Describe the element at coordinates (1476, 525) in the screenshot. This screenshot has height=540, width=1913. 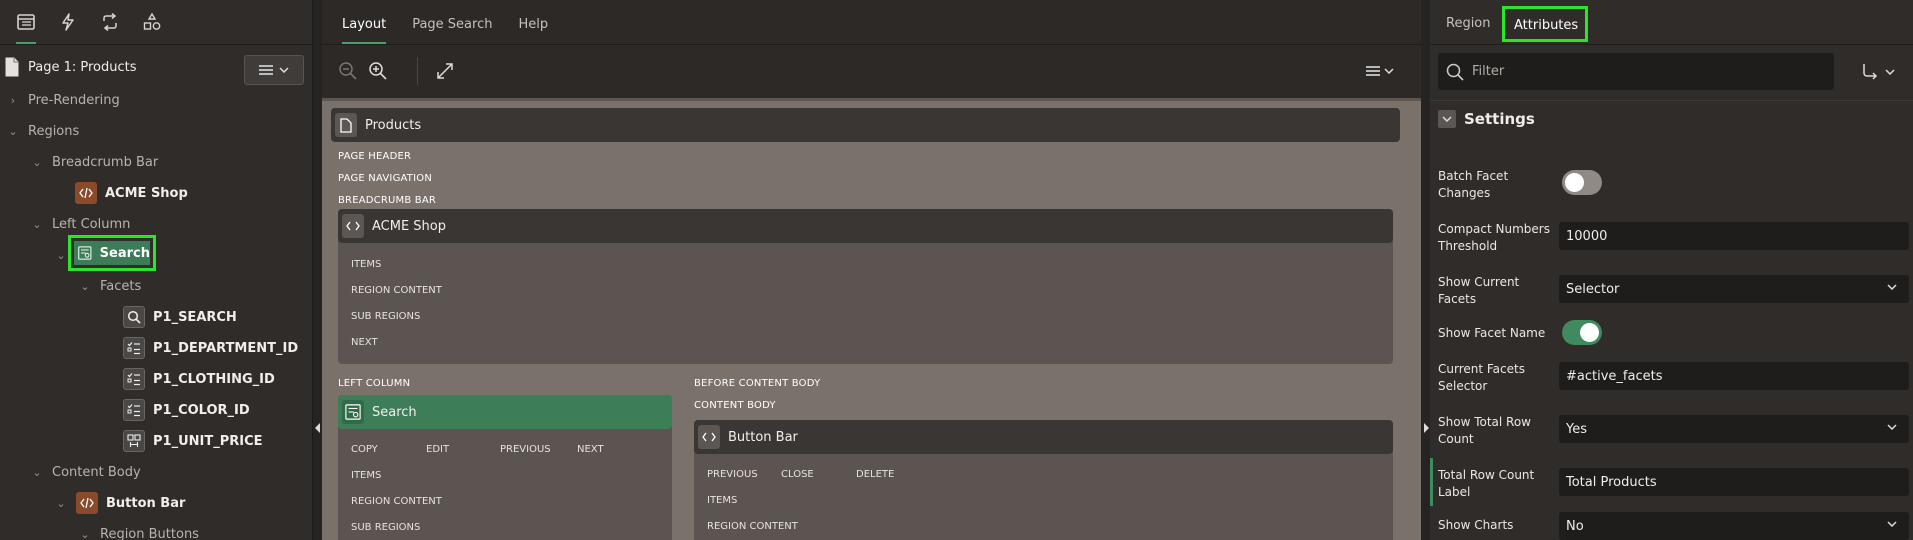
I see `property-label: Show Charts` at that location.